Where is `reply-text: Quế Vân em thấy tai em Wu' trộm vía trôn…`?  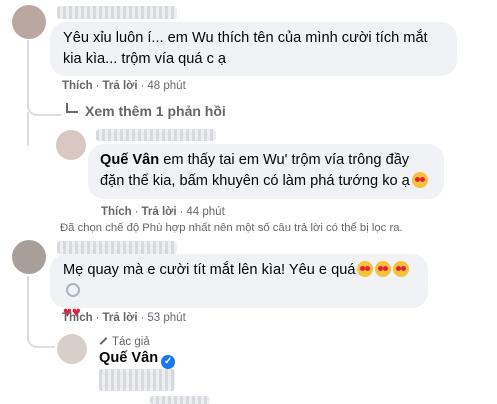 reply-text: Quế Vân em thấy tai em Wu' trộm vía trôn… is located at coordinates (268, 171).